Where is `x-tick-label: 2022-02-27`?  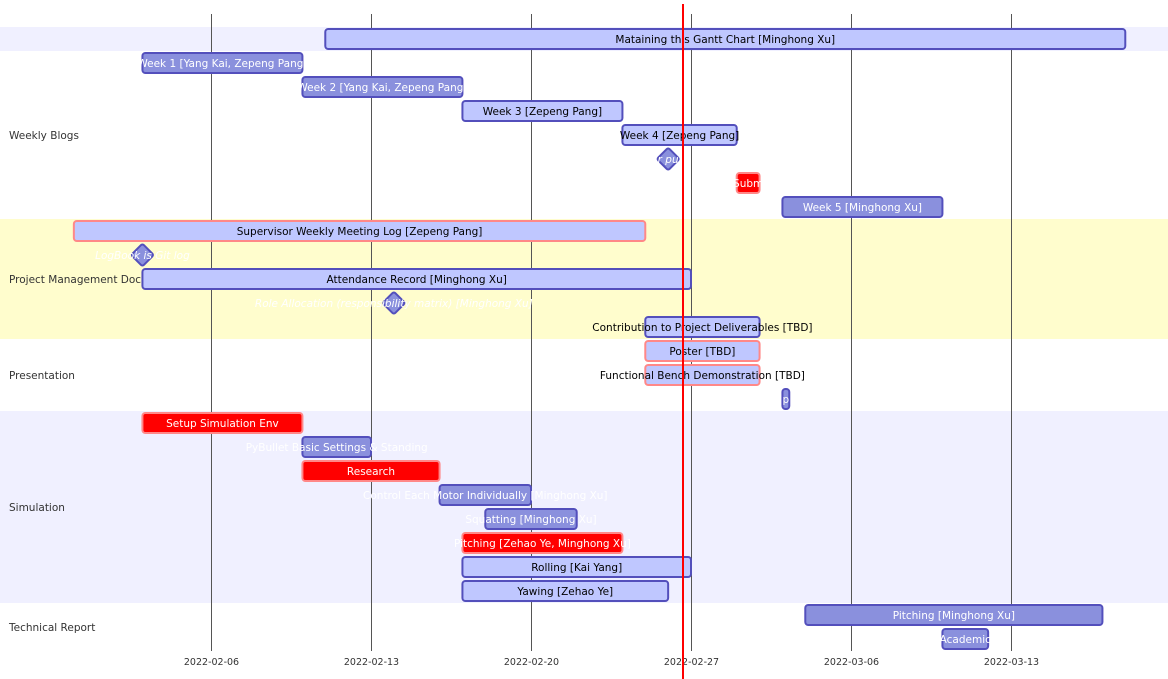
x-tick-label: 2022-02-27 is located at coordinates (691, 662).